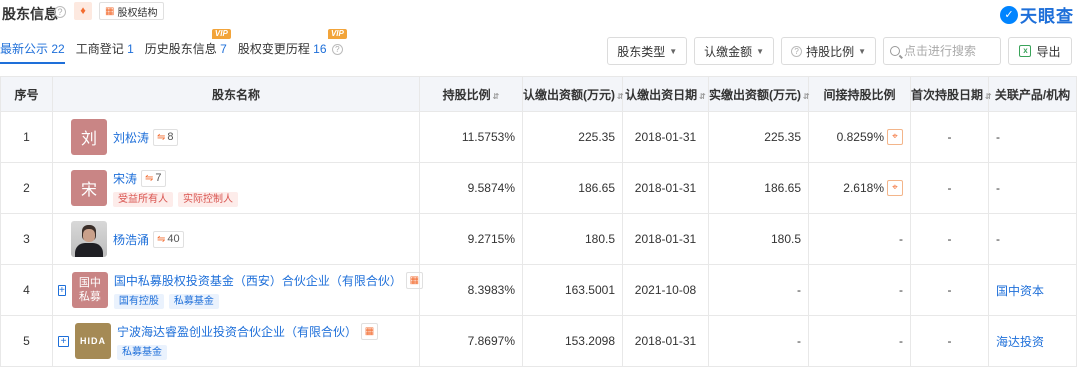 The image size is (1080, 379). What do you see at coordinates (131, 239) in the screenshot?
I see `holder-name-link: 杨浩涌` at bounding box center [131, 239].